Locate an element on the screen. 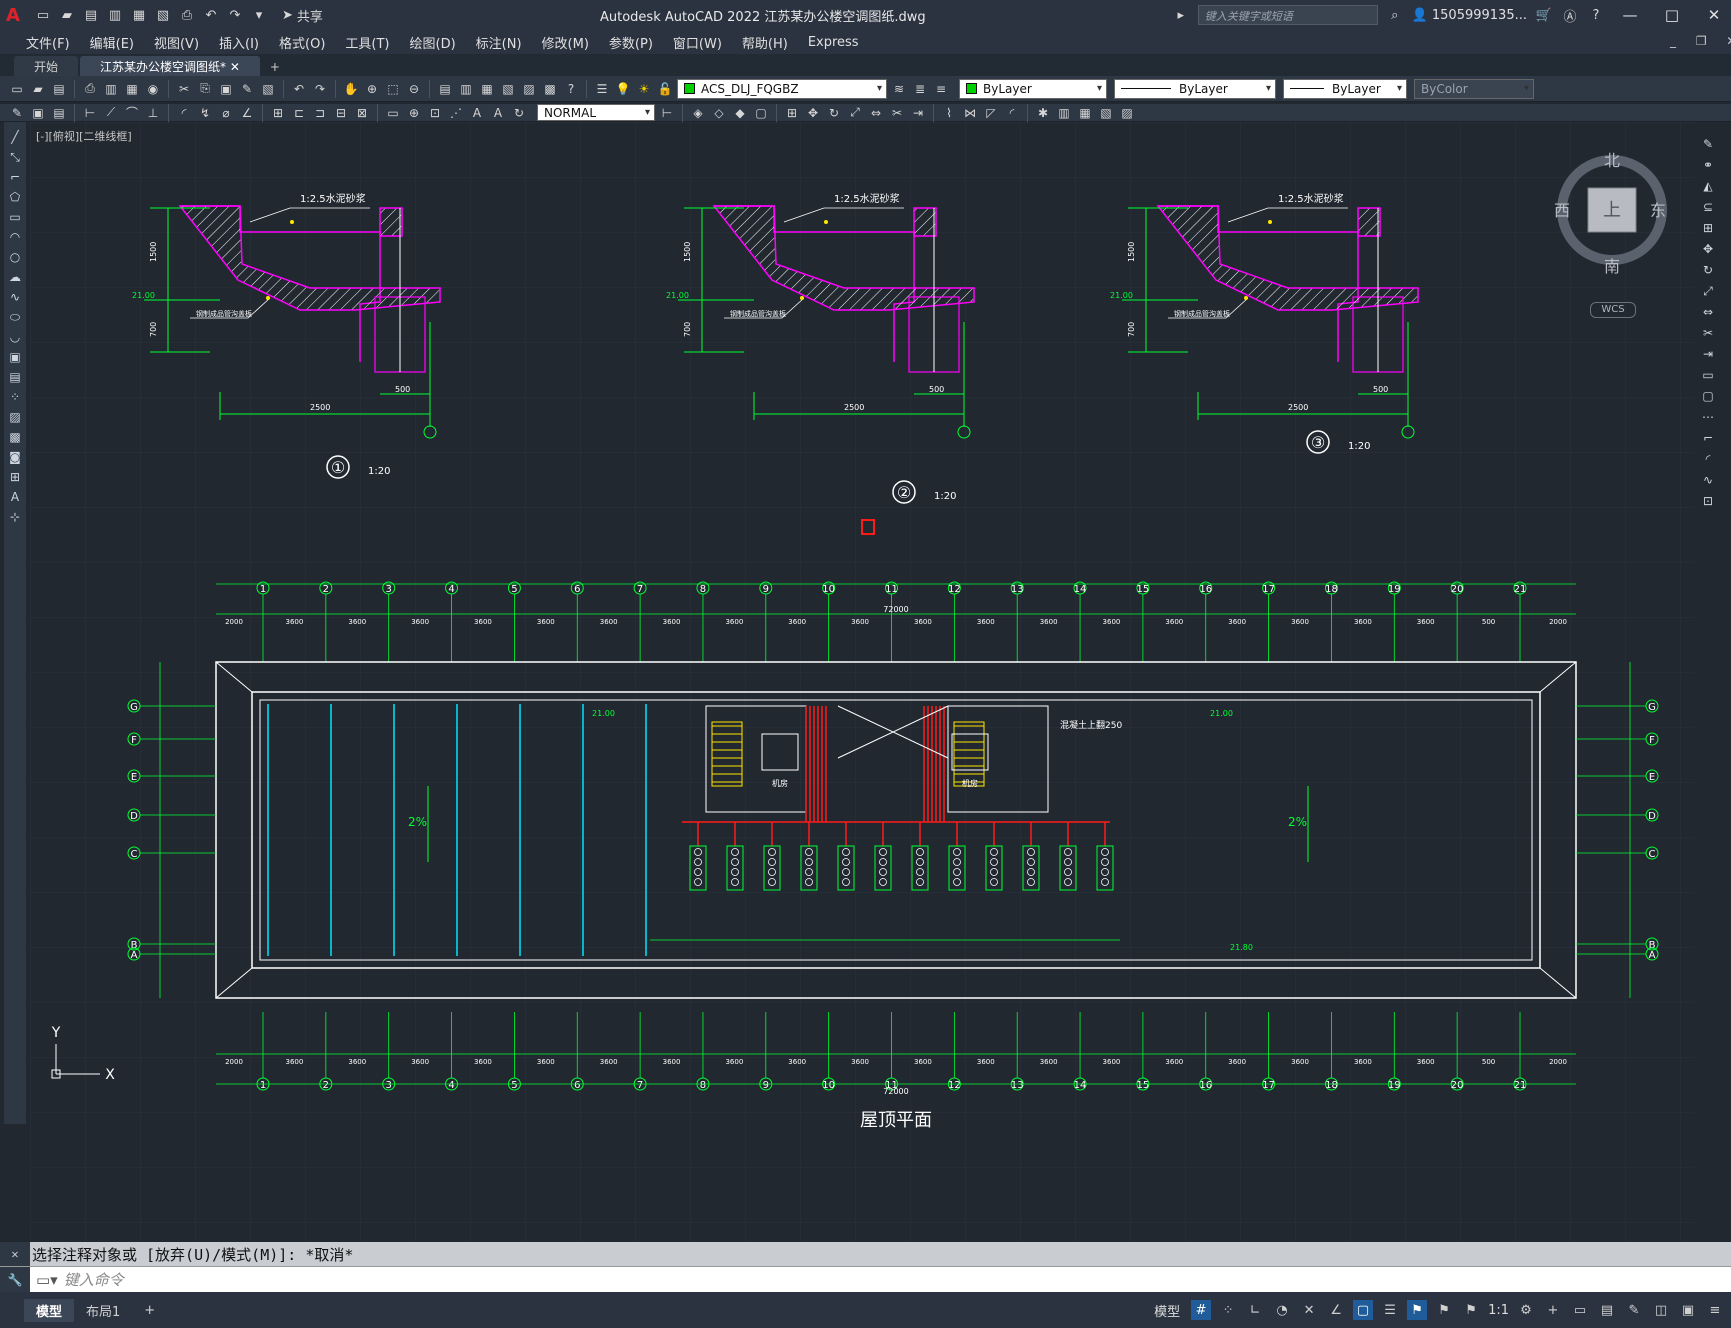  explode-icon: ⊡ is located at coordinates (1708, 501).